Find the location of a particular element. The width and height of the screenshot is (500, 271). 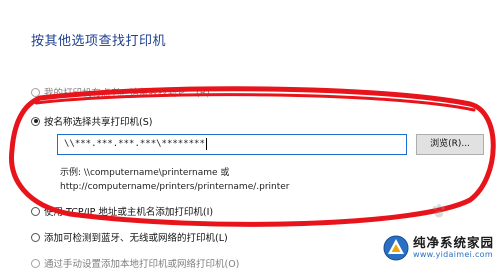

option-manual-local: 通过手动设置添加本地打印机或网络打印机(O) is located at coordinates (135, 263).